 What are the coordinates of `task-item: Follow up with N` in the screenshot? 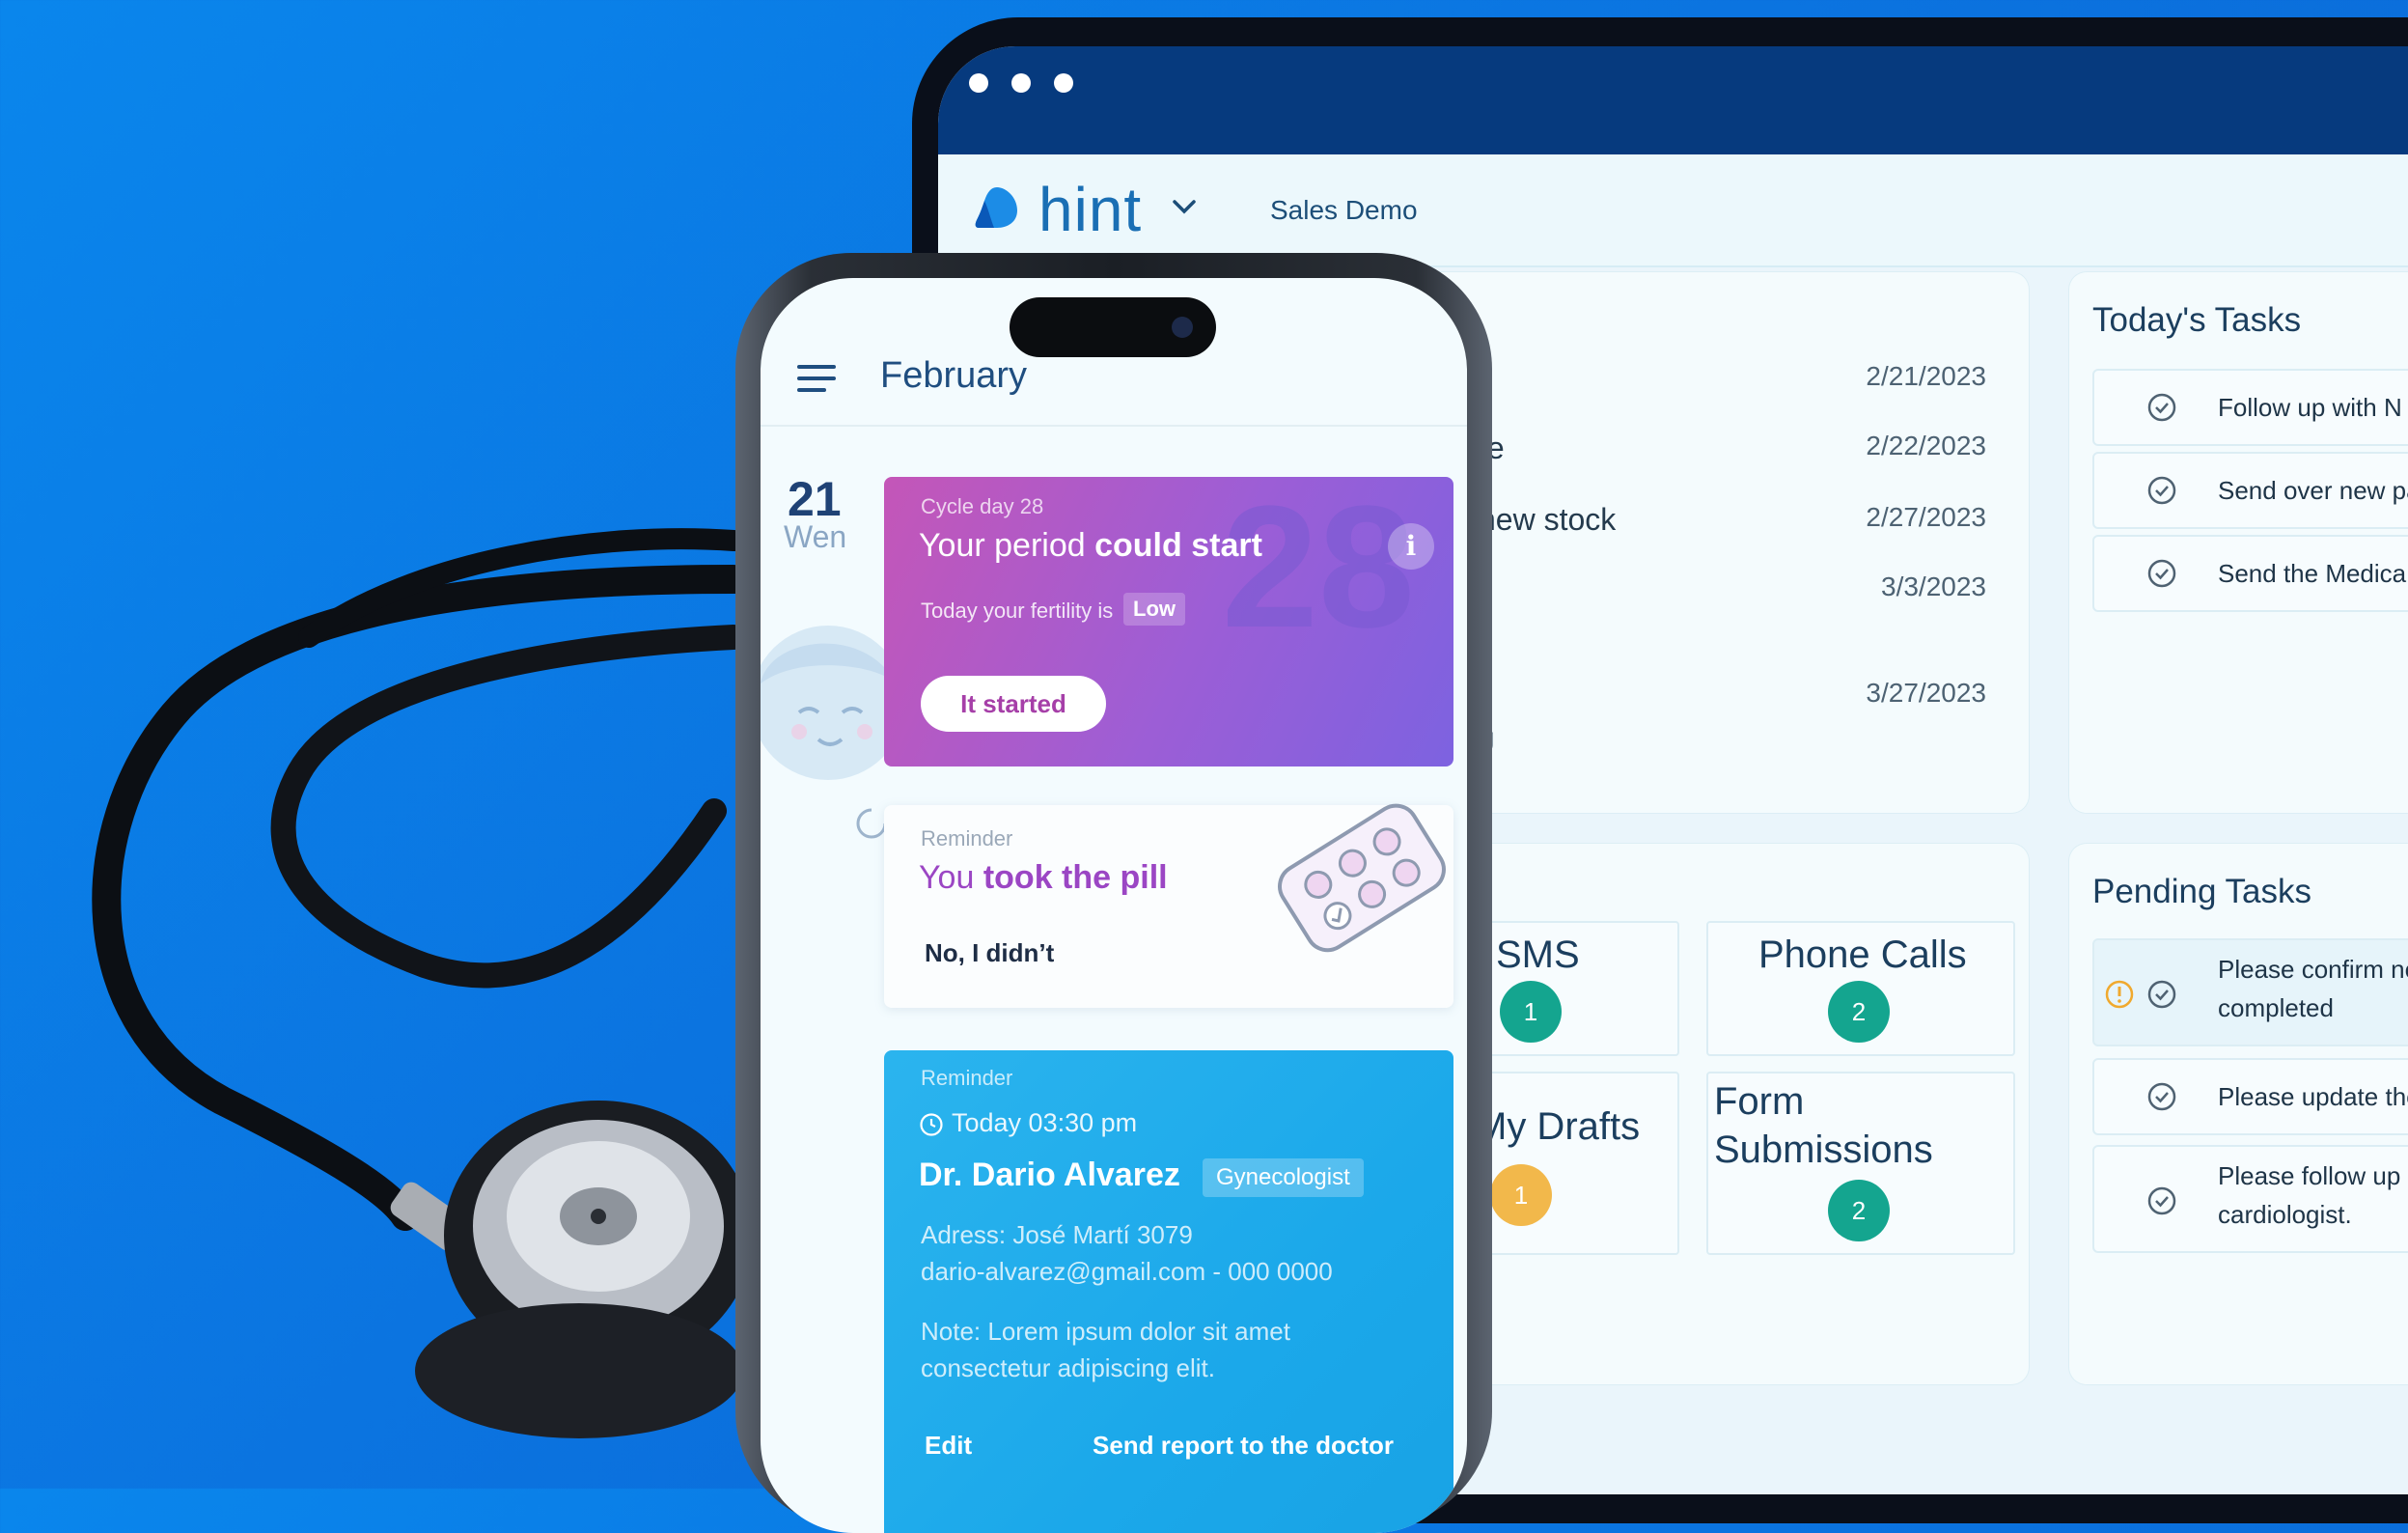 It's located at (2250, 407).